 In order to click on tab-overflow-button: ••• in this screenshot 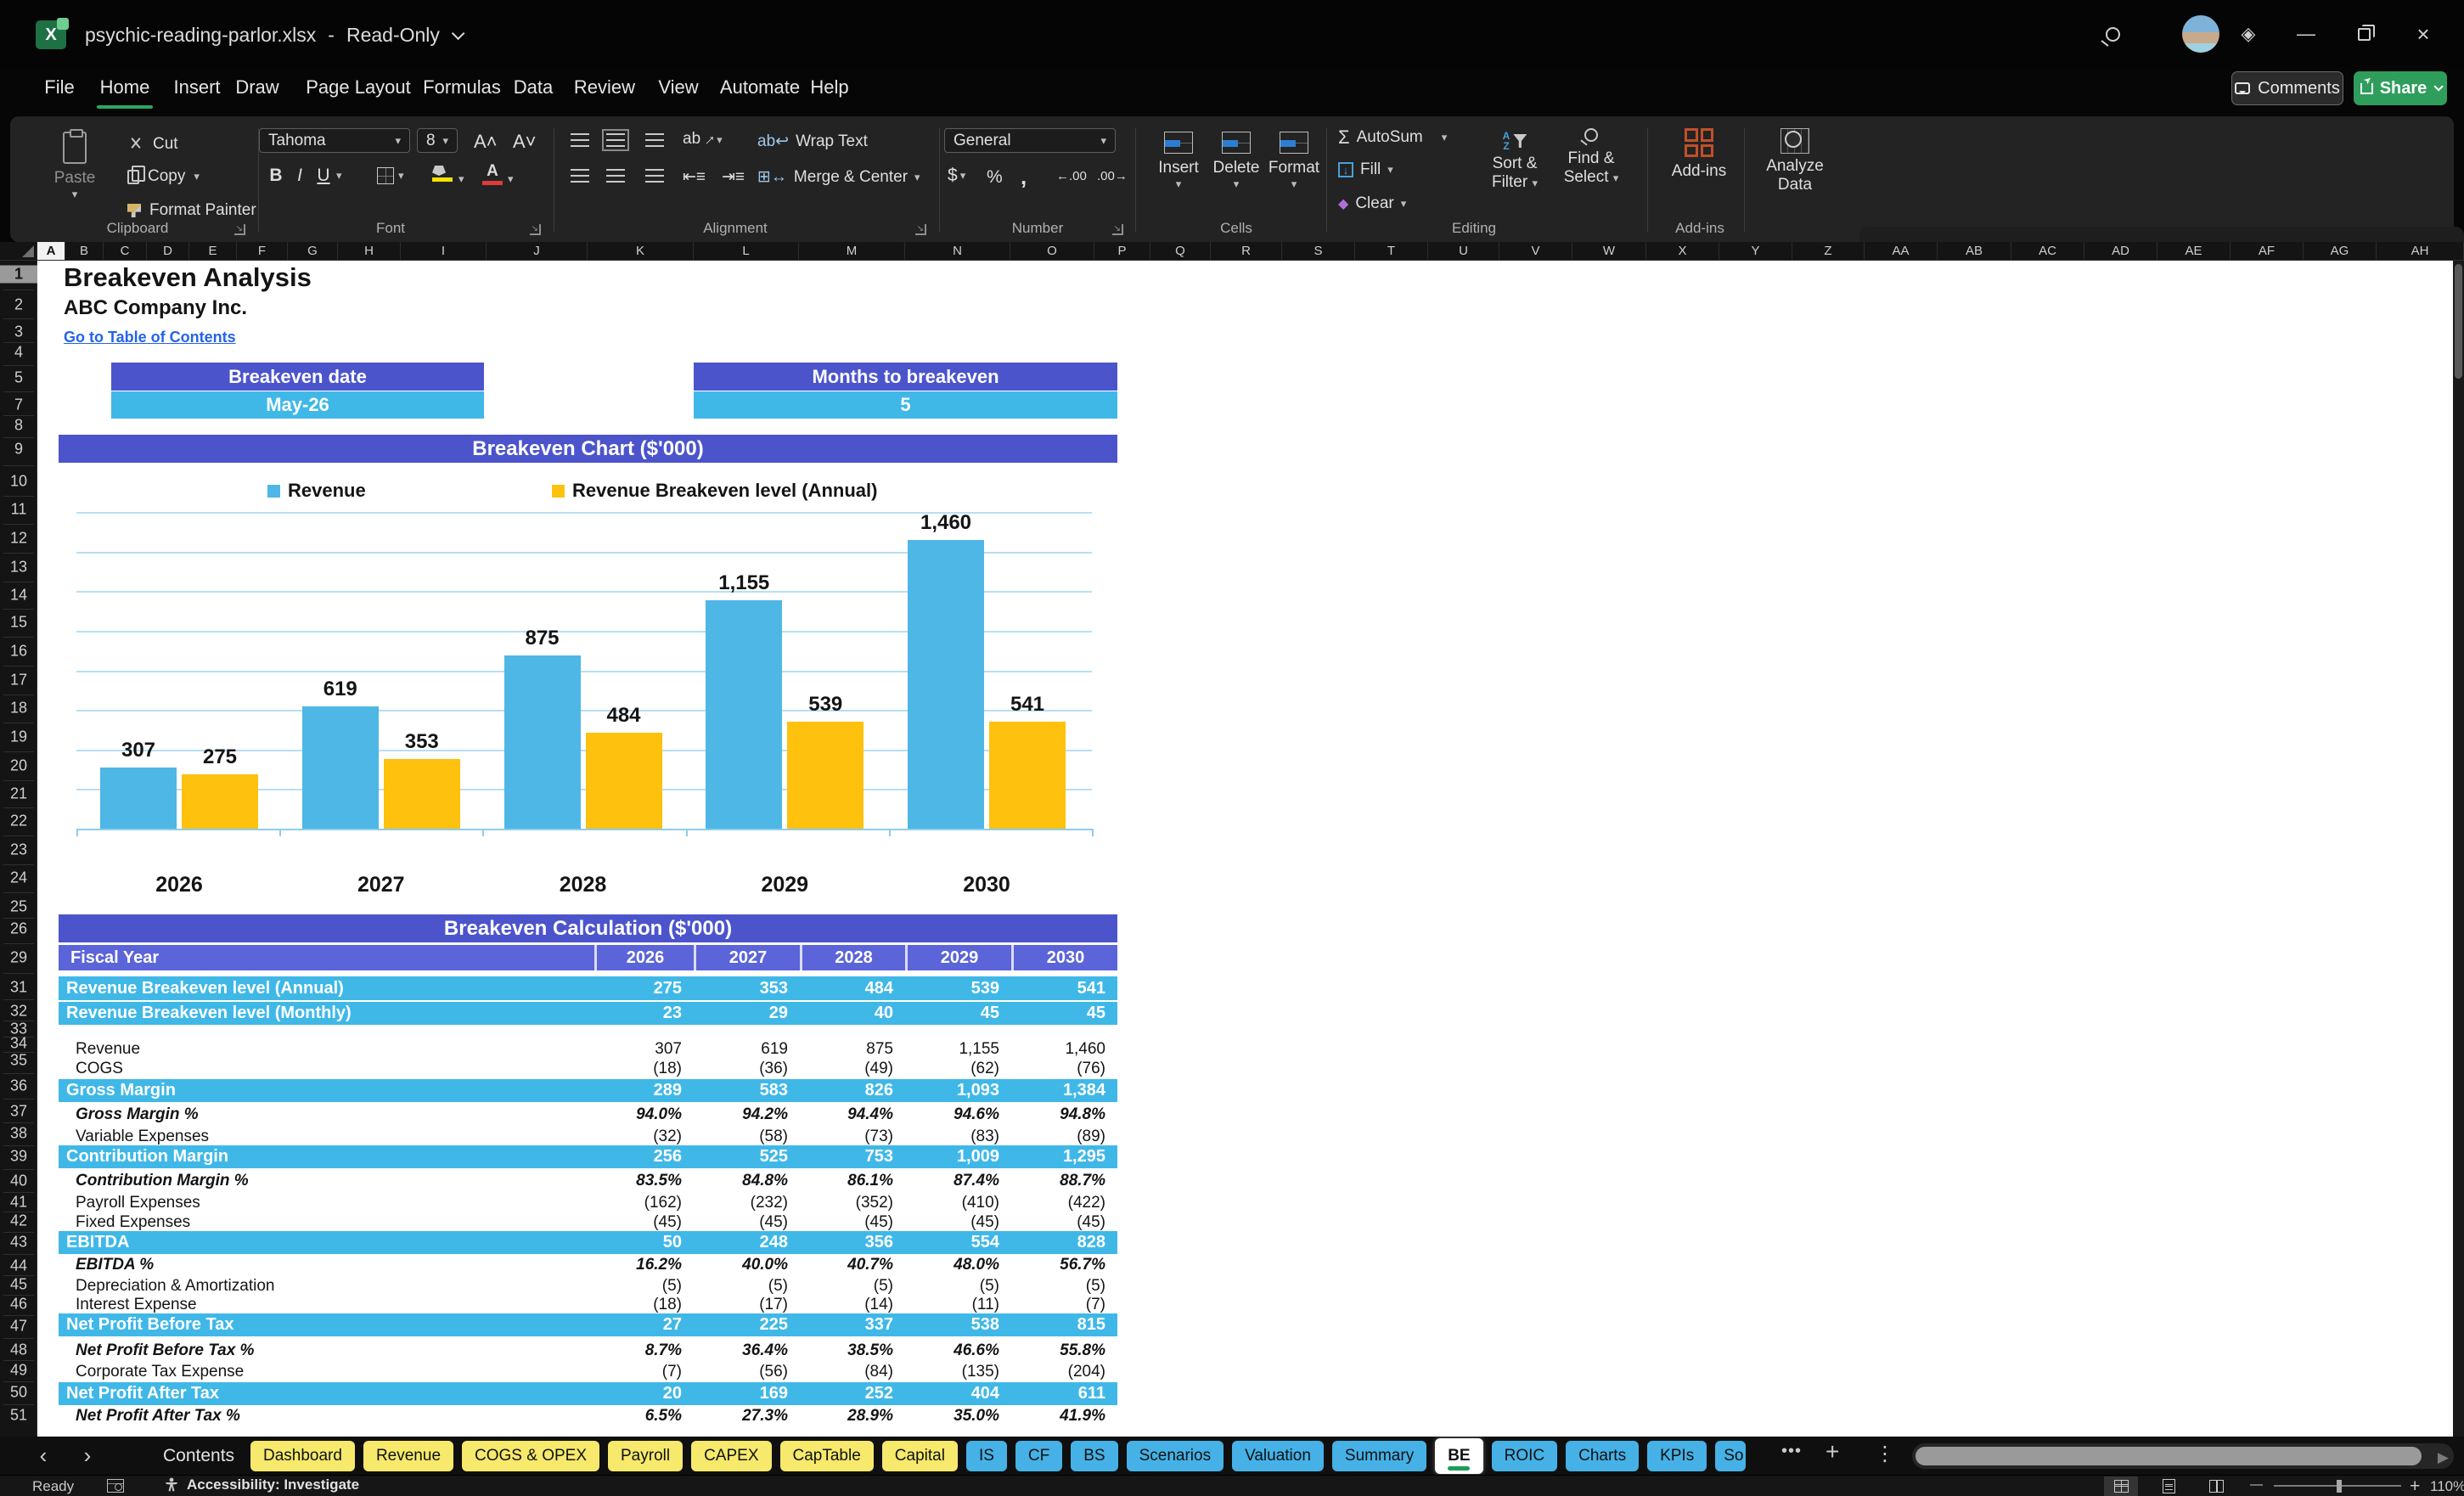, I will do `click(1791, 1451)`.